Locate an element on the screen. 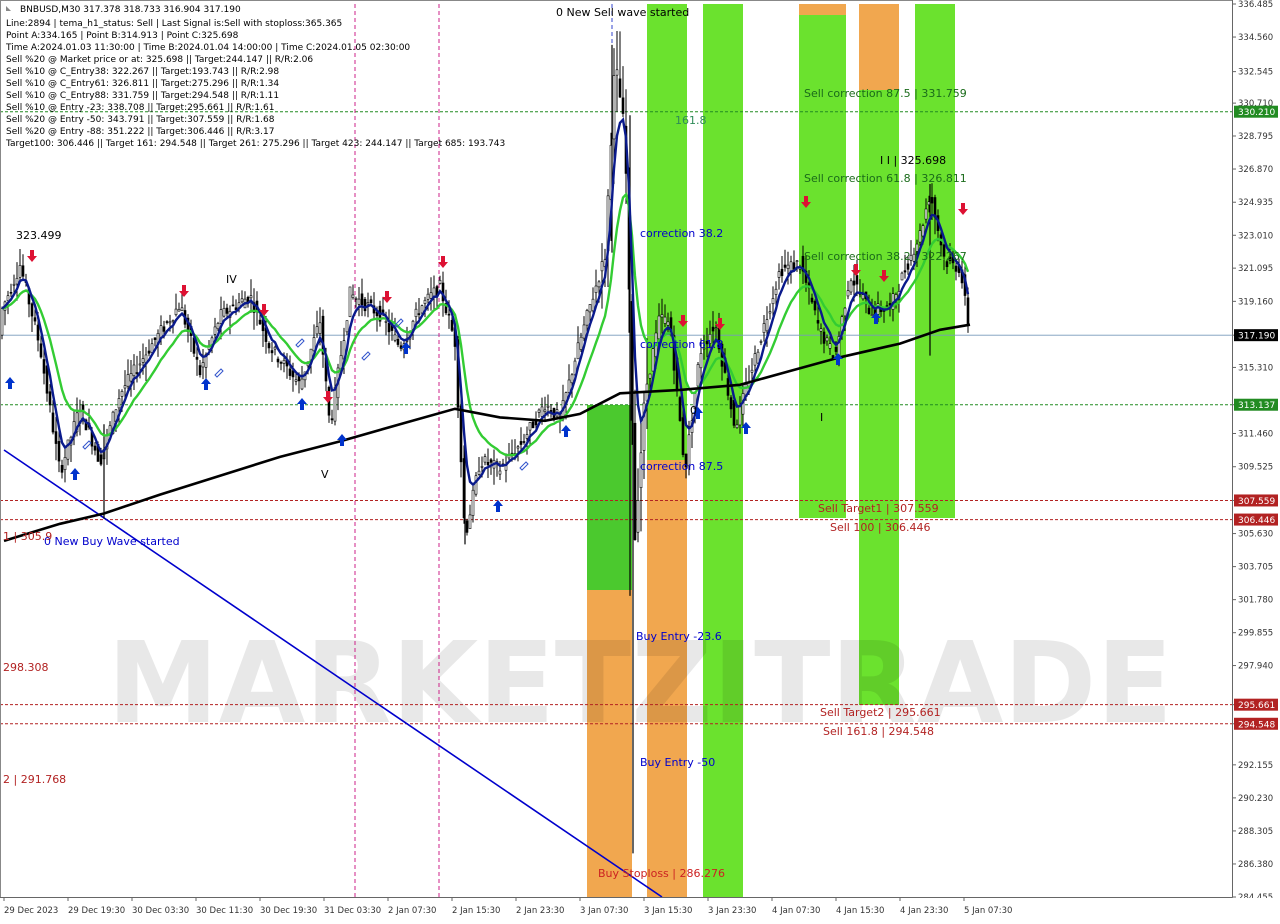 This screenshot has width=1280, height=924. x-tick-label: 4 Jan 23:30 is located at coordinates (924, 911).